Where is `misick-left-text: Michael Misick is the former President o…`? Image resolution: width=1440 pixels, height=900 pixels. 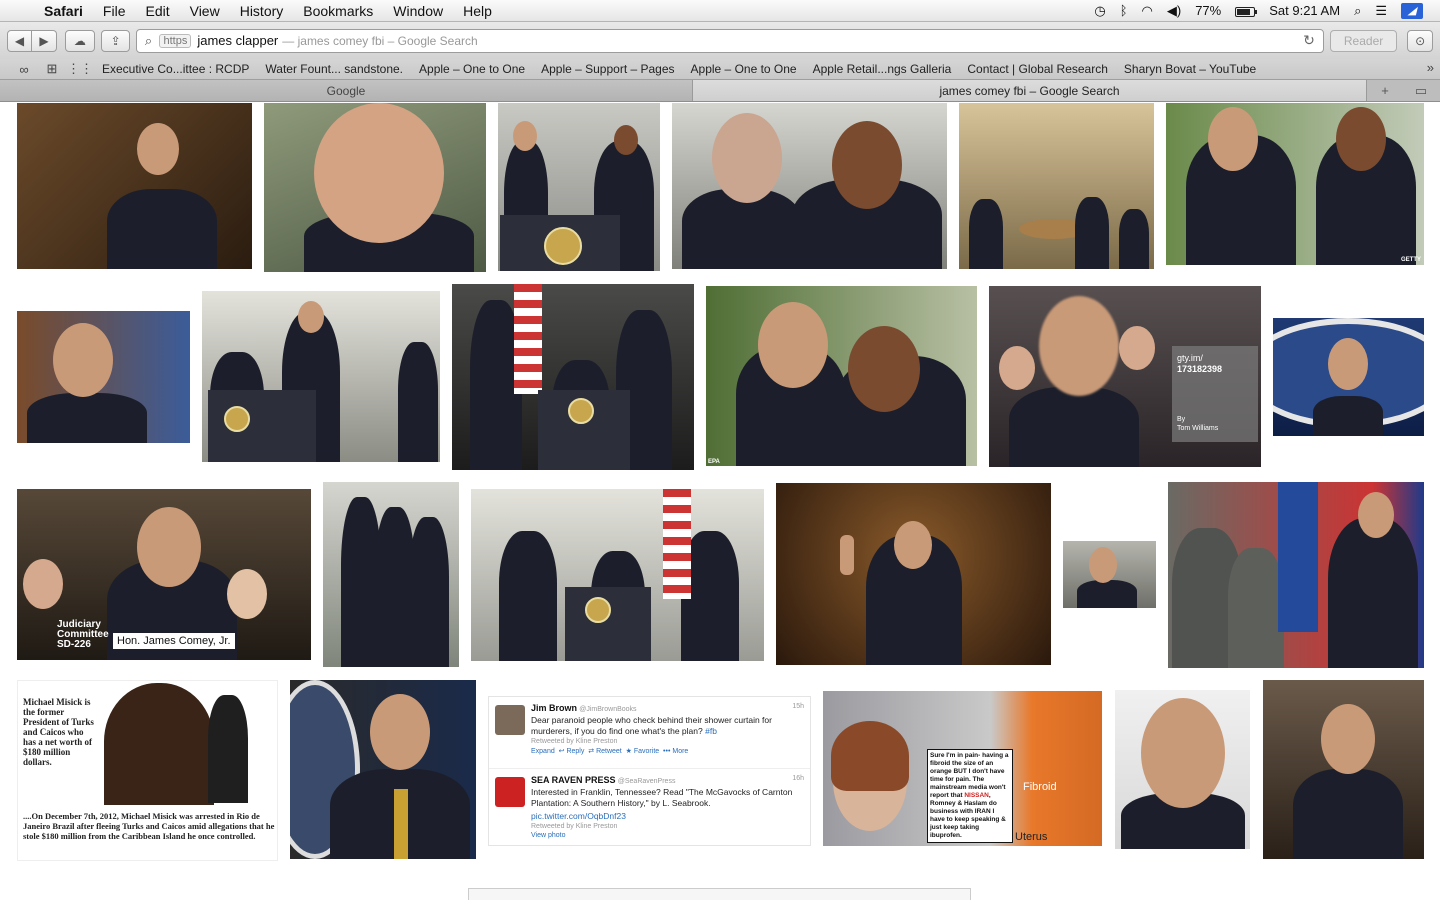
misick-left-text: Michael Misick is the former President o… is located at coordinates (58, 732).